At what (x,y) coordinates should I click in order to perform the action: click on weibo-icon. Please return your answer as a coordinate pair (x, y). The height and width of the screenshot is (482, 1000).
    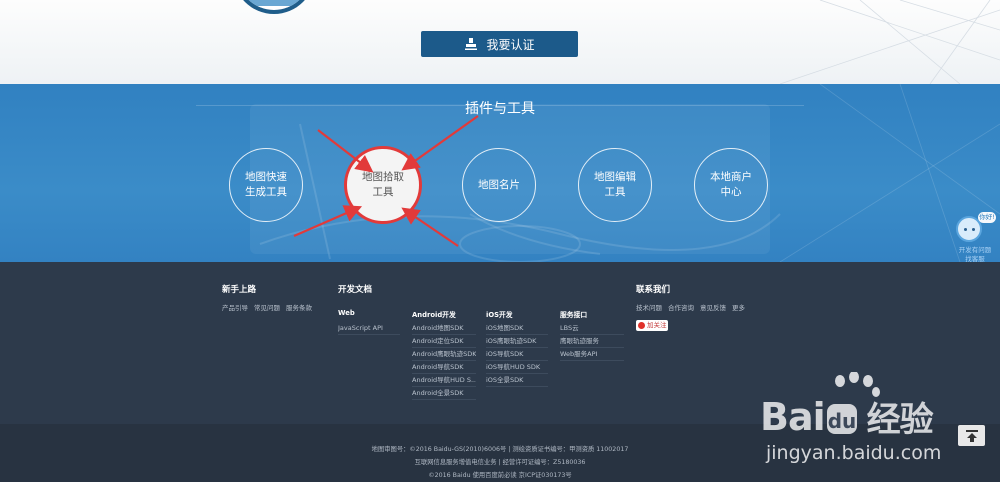
    Looking at the image, I should click on (641, 325).